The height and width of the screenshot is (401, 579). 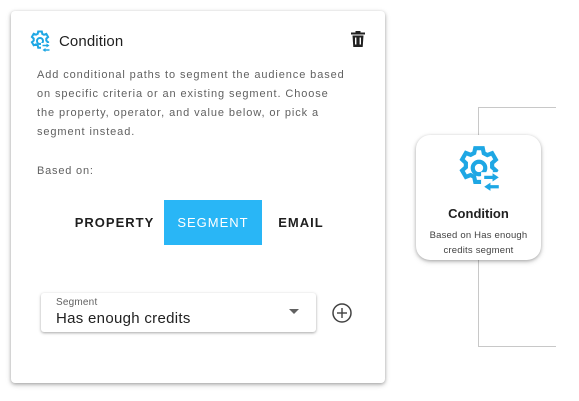 I want to click on toggle-segment: Segment, so click(x=213, y=222).